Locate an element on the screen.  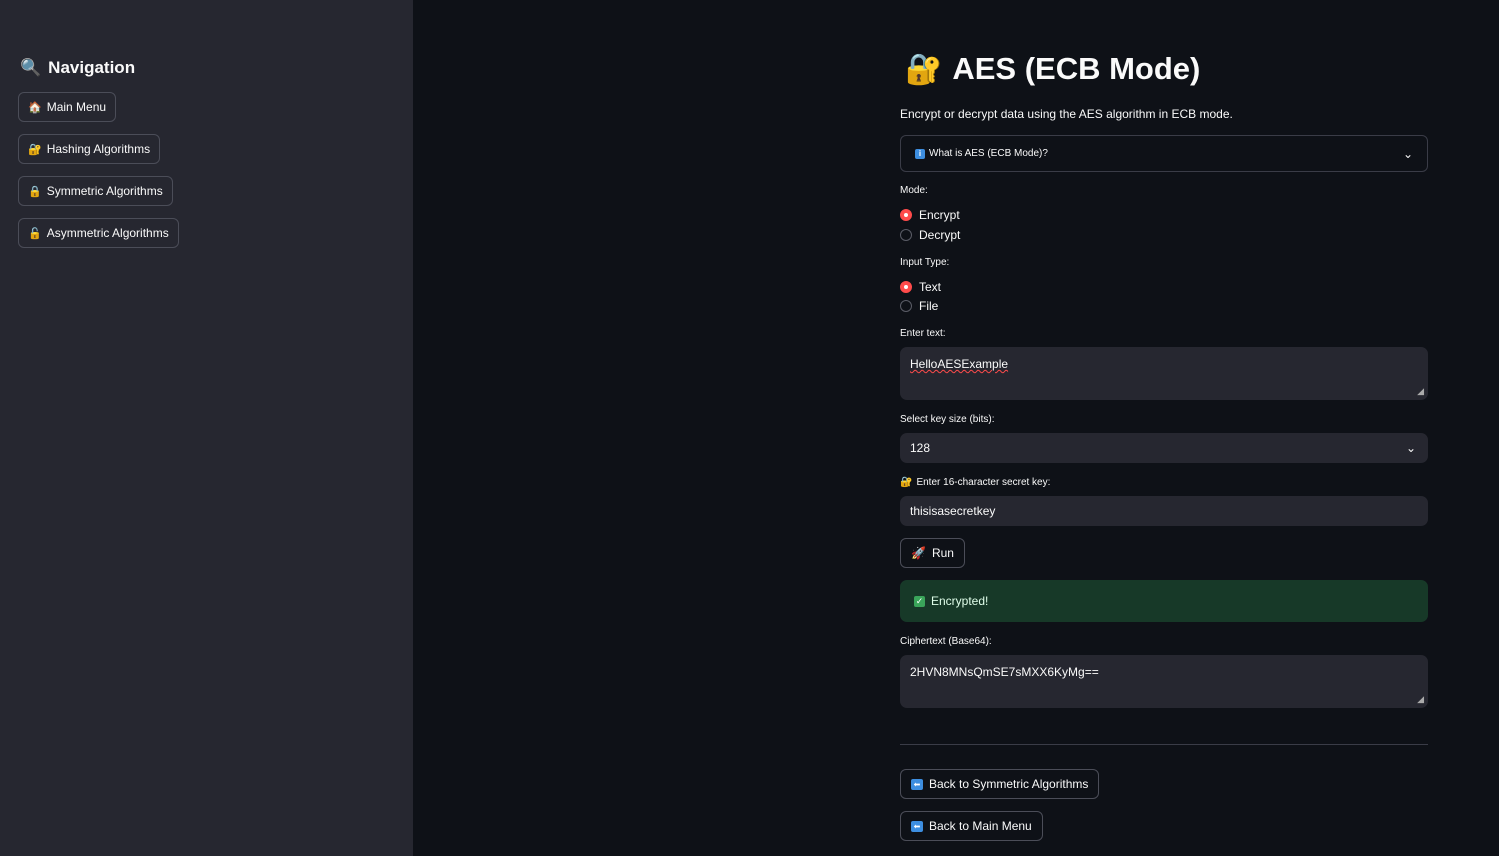
sidebar-title: 🔍 Navigation is located at coordinates (77, 68).